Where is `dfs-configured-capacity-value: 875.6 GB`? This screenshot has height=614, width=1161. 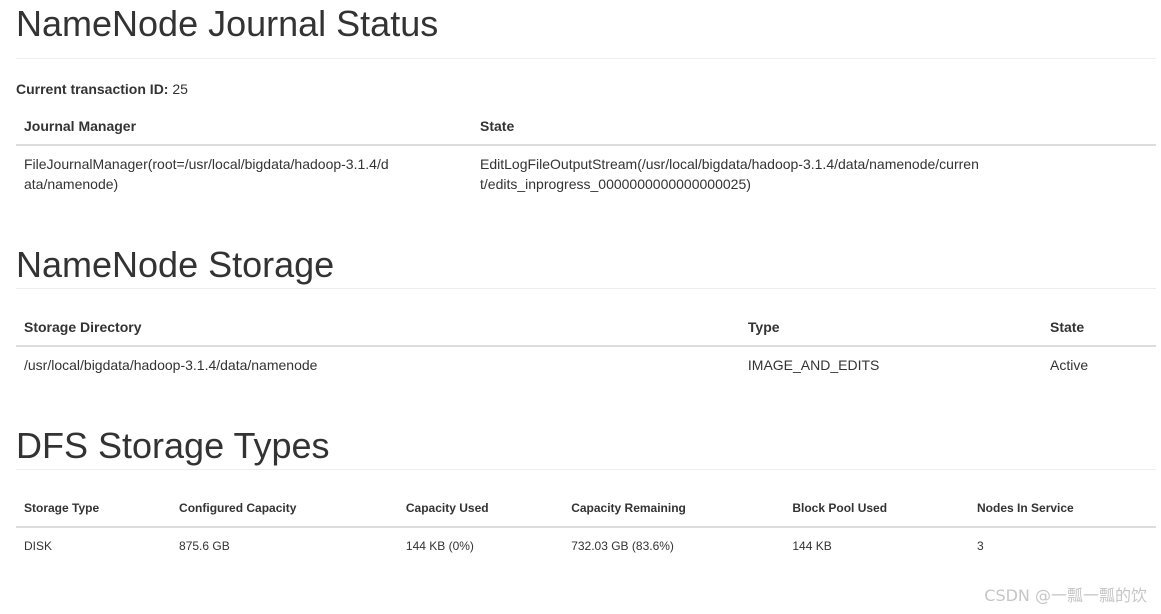
dfs-configured-capacity-value: 875.6 GB is located at coordinates (204, 546).